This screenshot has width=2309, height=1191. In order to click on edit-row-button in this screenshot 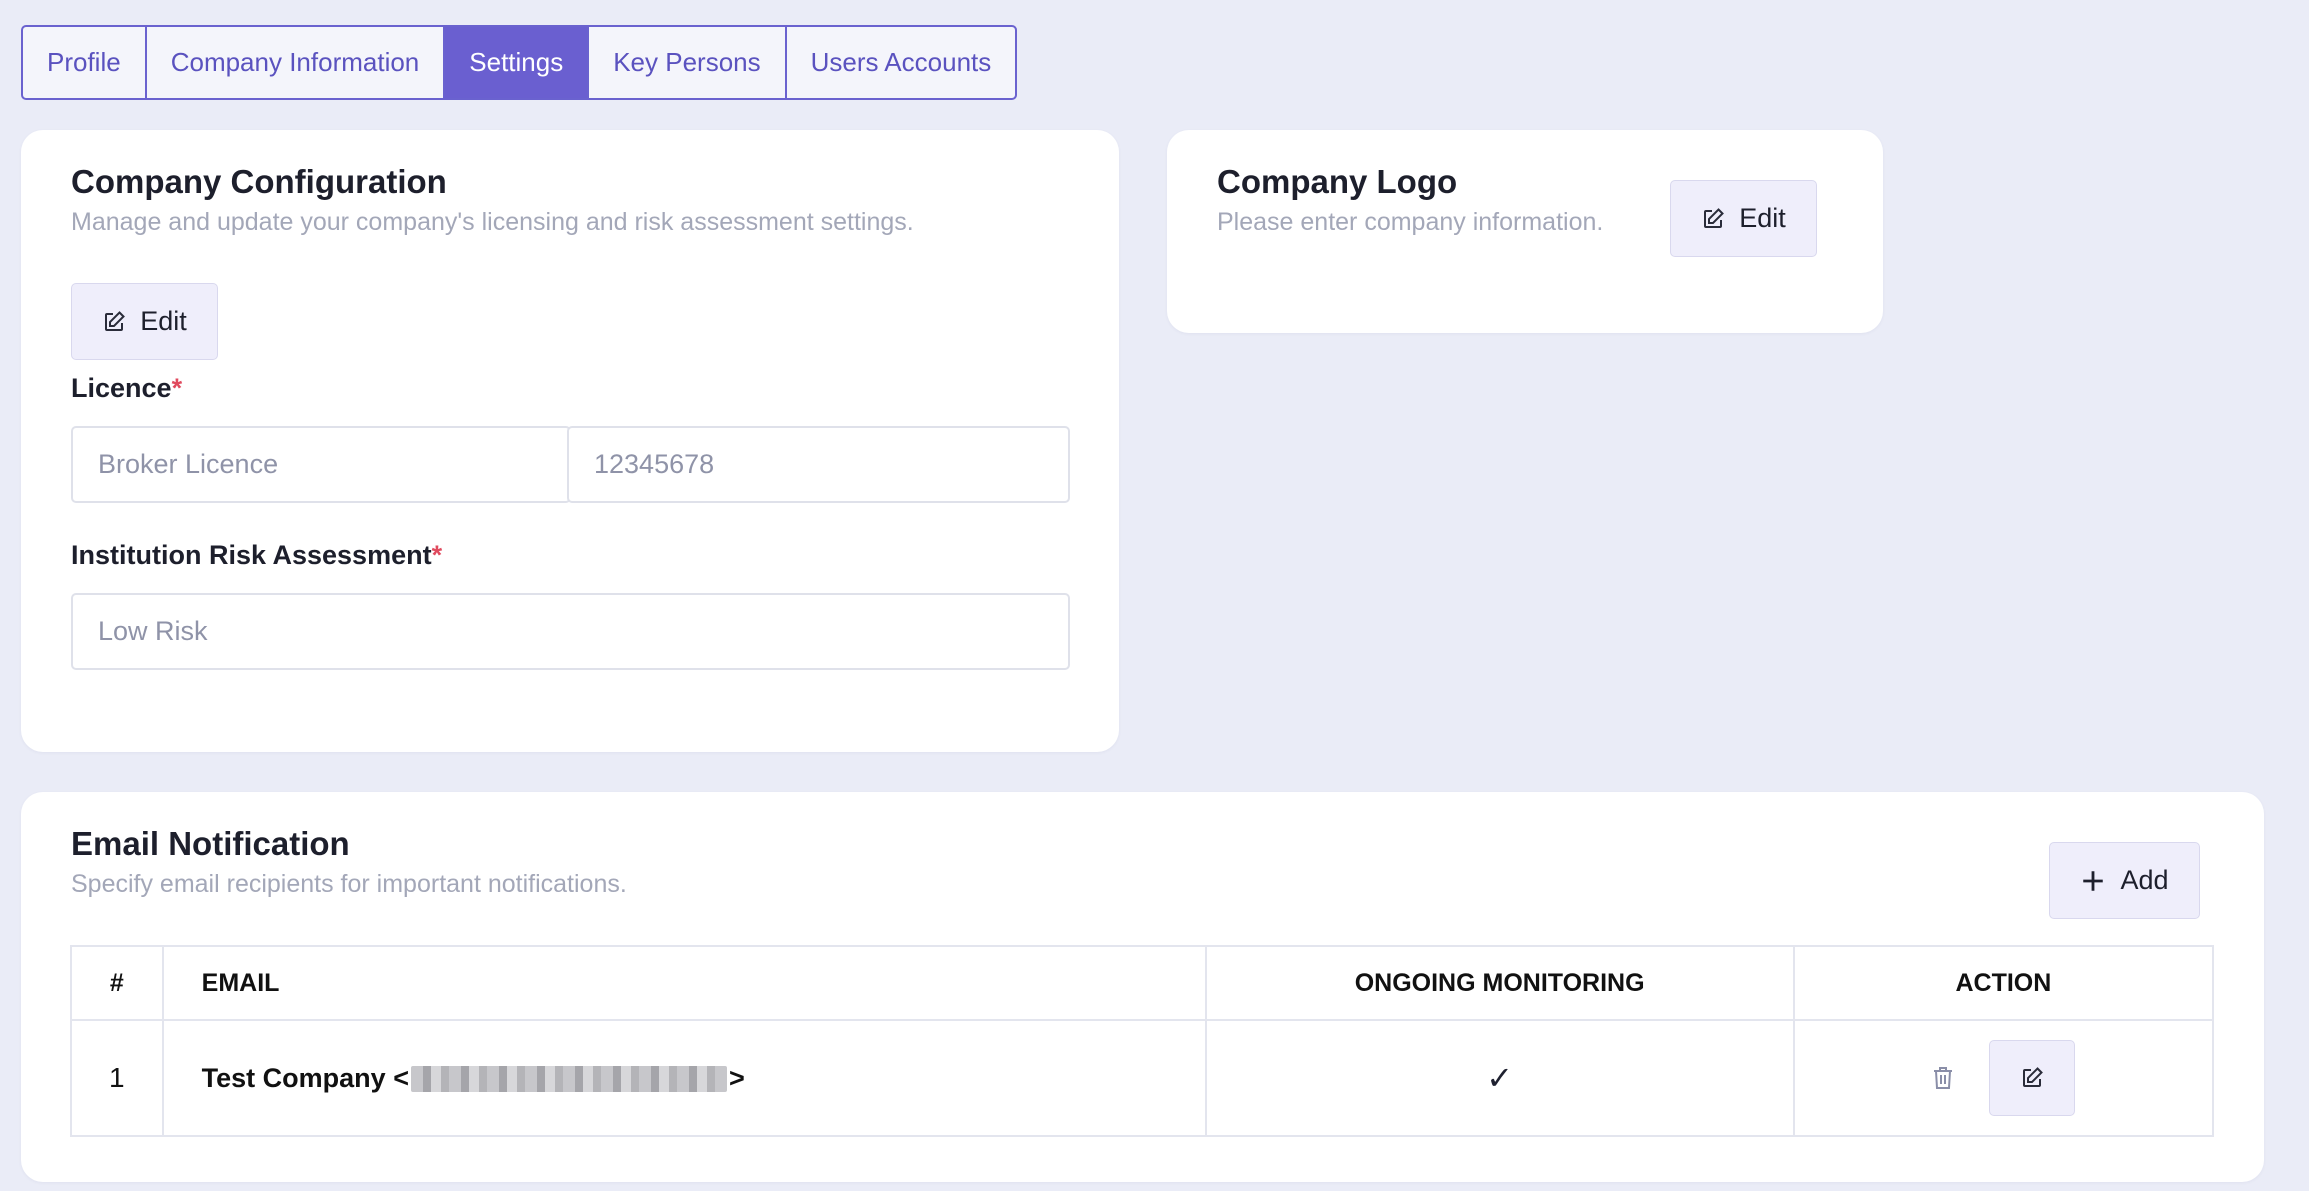, I will do `click(2032, 1078)`.